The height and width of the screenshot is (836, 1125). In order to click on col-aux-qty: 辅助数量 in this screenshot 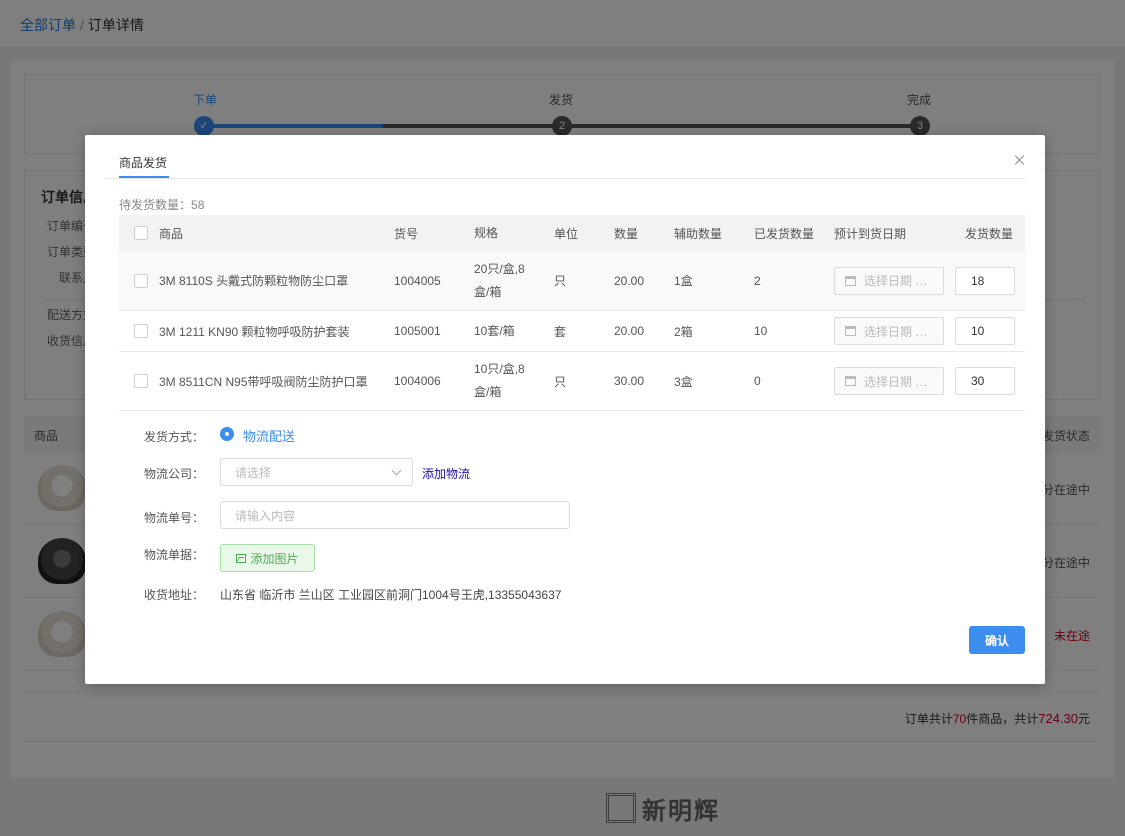, I will do `click(698, 233)`.